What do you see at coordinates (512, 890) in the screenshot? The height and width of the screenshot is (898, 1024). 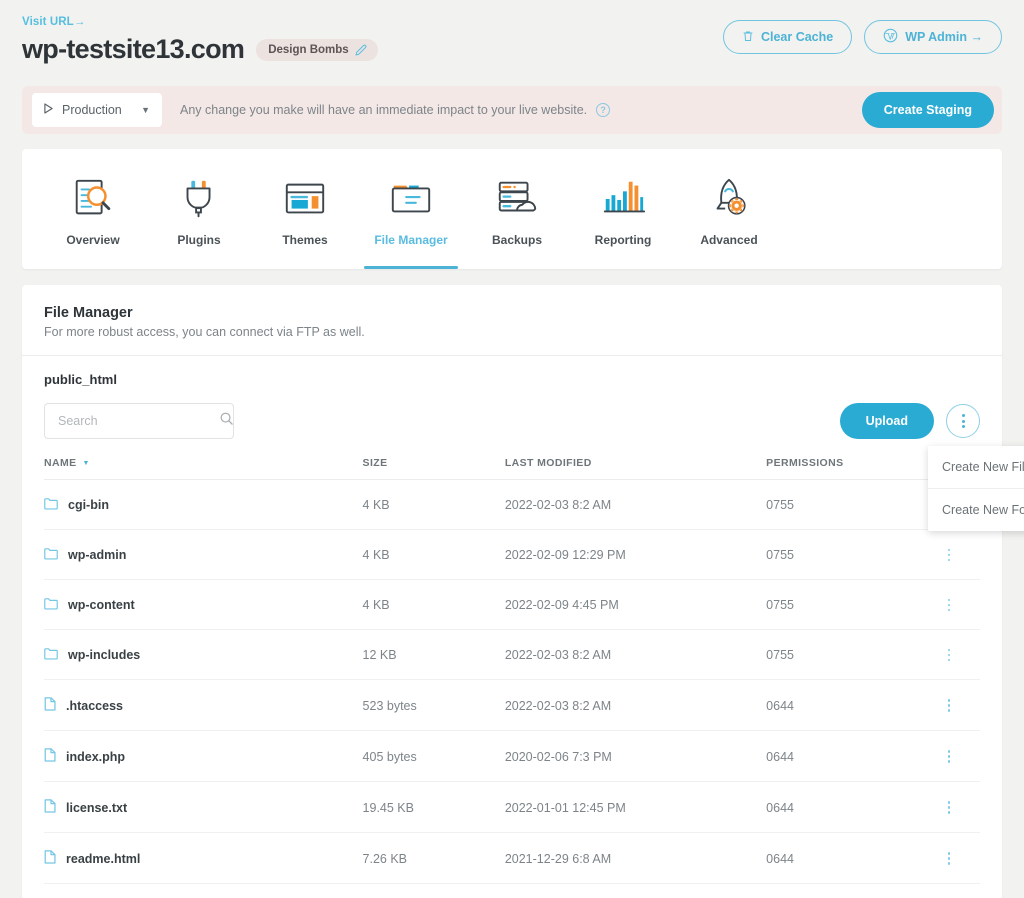 I see `table-row: wp-activate.php7 KB2021-01-21 2:7 PM0644` at bounding box center [512, 890].